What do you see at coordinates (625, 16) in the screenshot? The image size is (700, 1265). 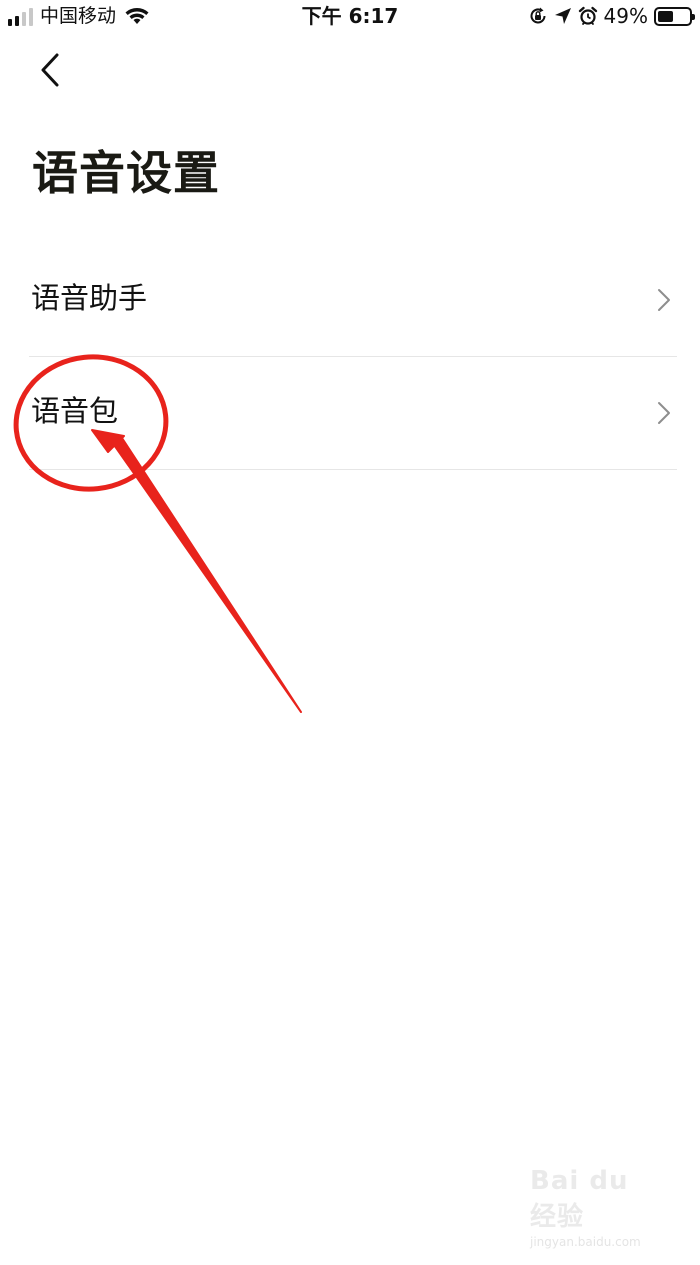 I see `battery-percent: 49%` at bounding box center [625, 16].